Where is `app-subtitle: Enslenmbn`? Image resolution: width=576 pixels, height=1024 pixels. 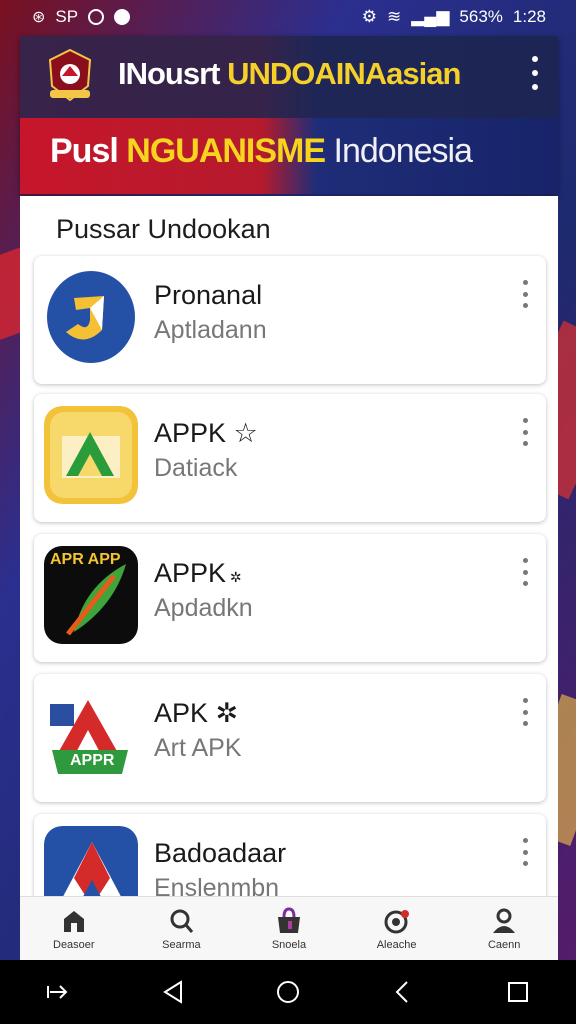 app-subtitle: Enslenmbn is located at coordinates (217, 885).